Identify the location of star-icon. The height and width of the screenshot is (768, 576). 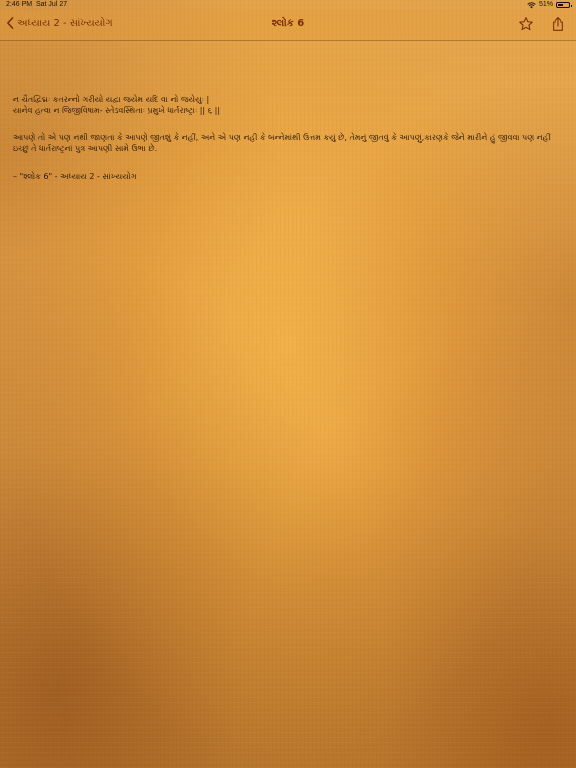
(526, 24).